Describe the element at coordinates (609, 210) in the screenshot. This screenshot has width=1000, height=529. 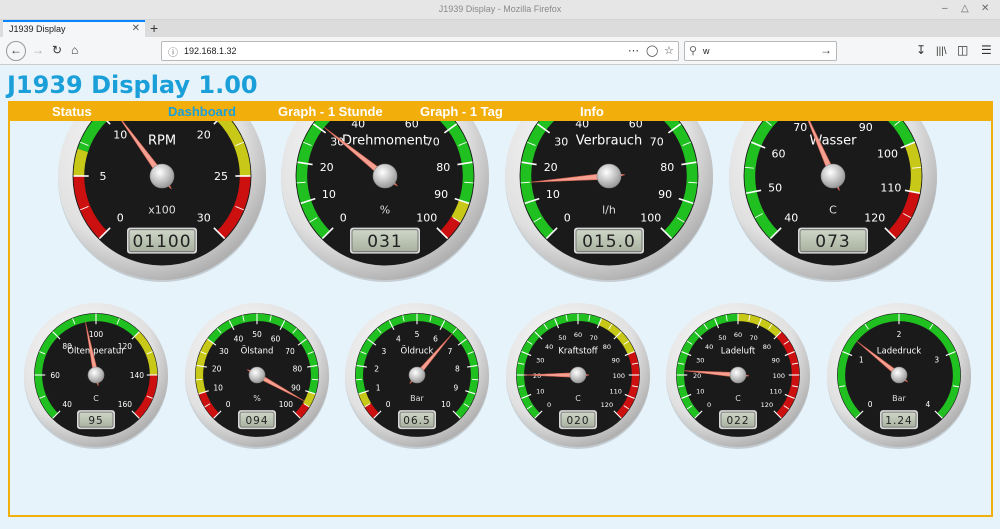
I see `gauge-unit: l/h` at that location.